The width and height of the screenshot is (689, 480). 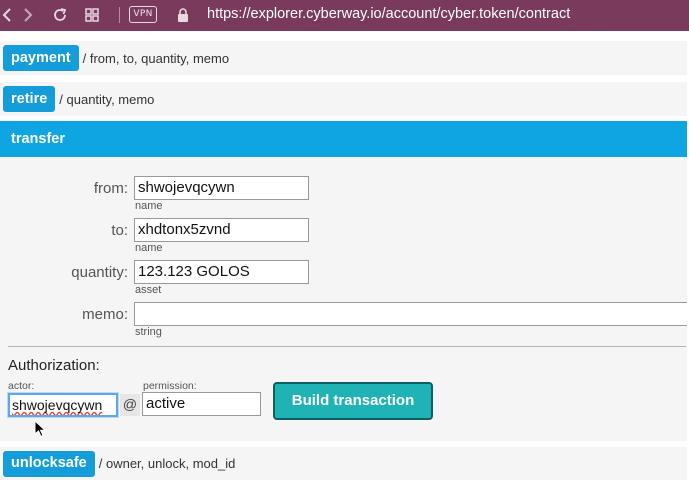 I want to click on to-type: name, so click(x=149, y=248).